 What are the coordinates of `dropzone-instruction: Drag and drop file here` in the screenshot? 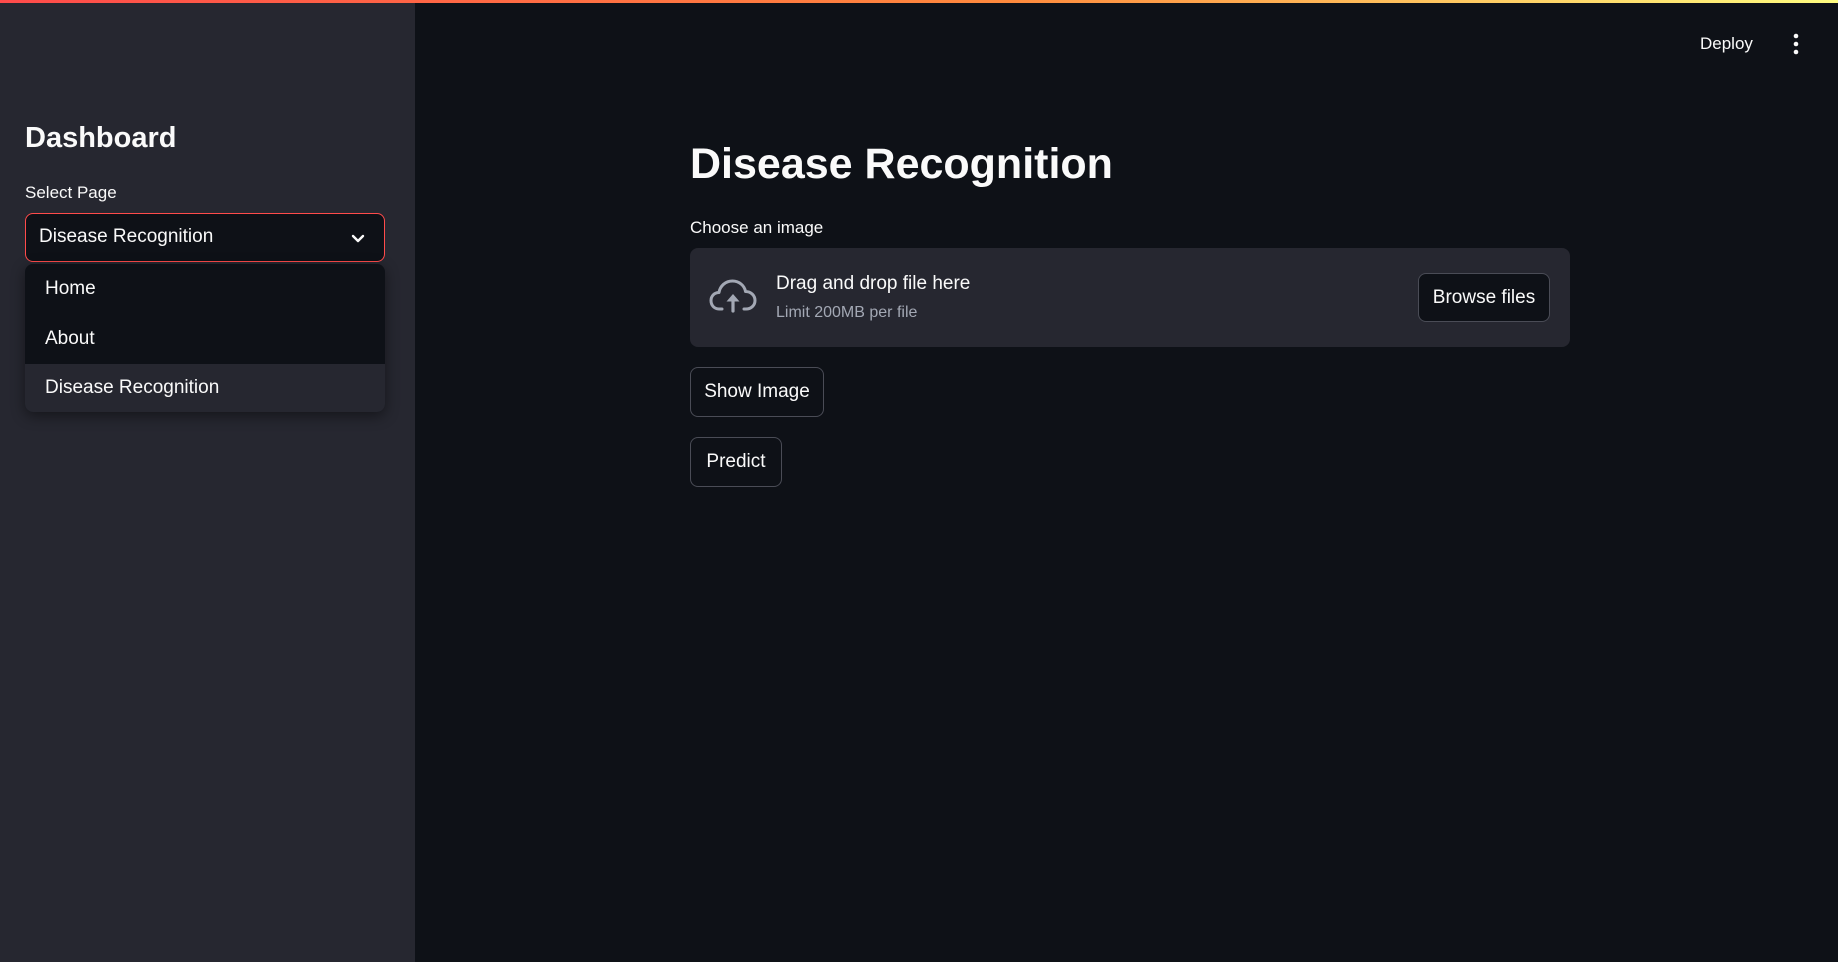 It's located at (873, 283).